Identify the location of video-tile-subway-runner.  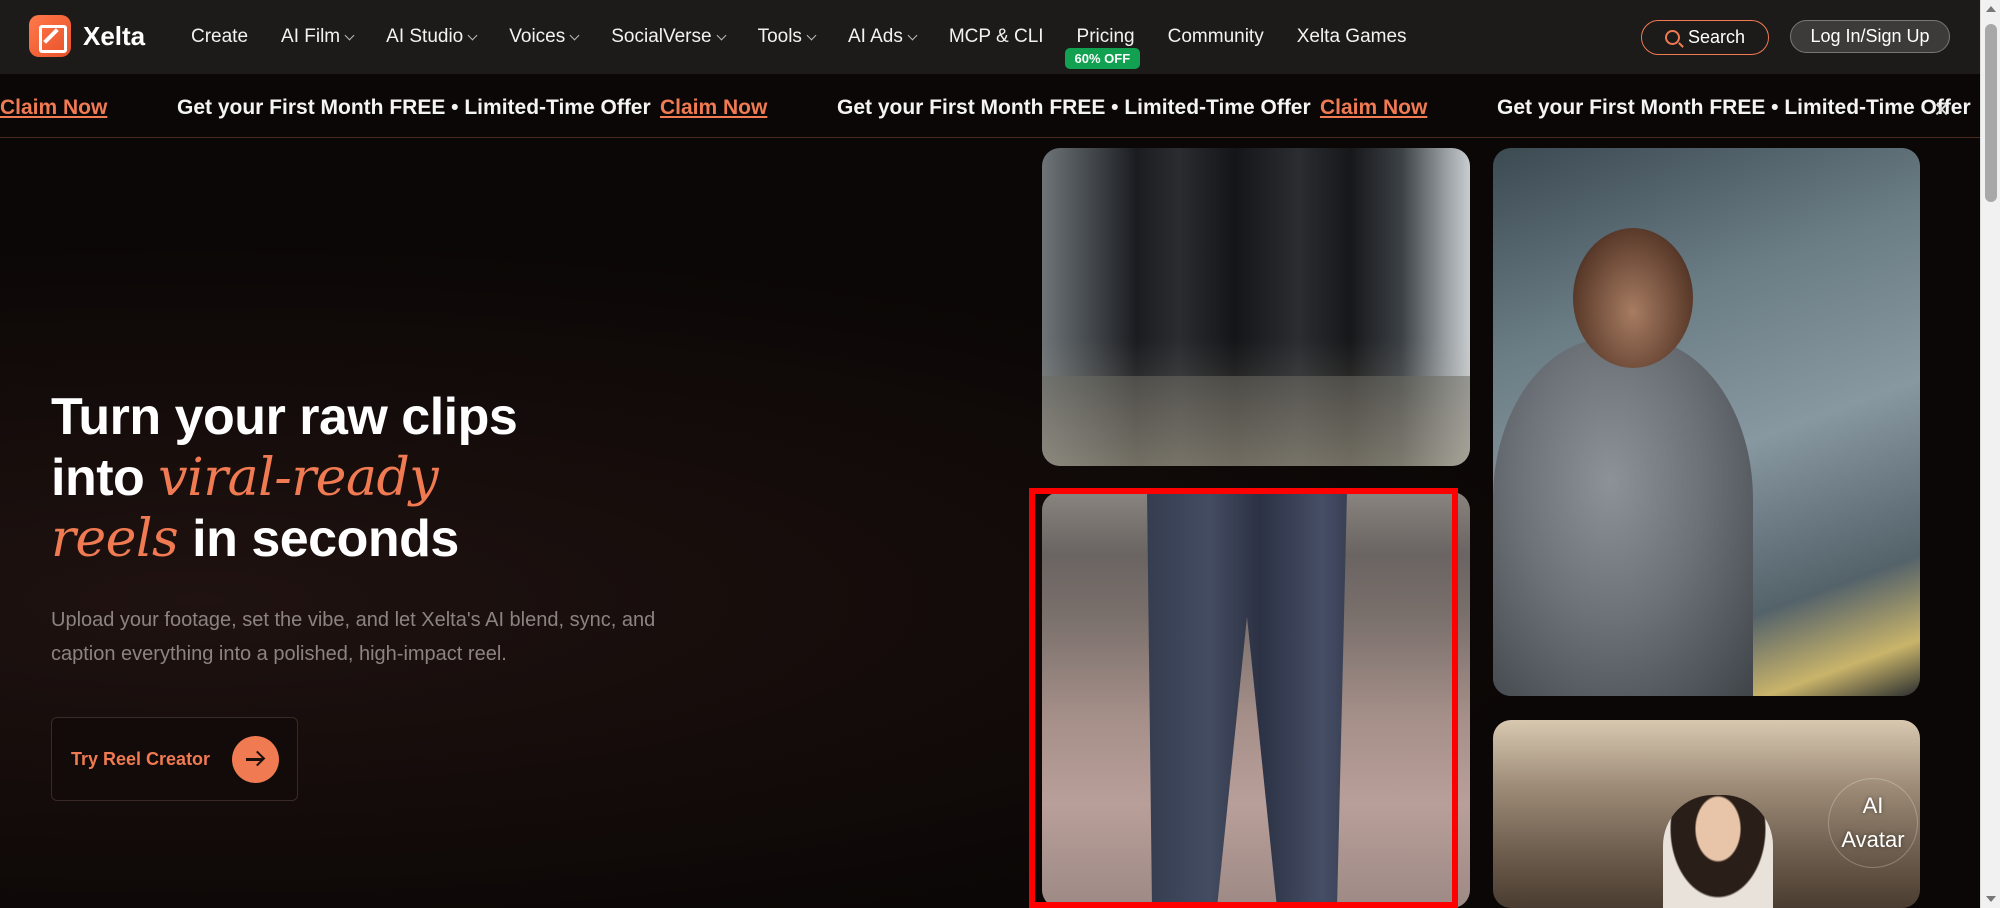
(1706, 422).